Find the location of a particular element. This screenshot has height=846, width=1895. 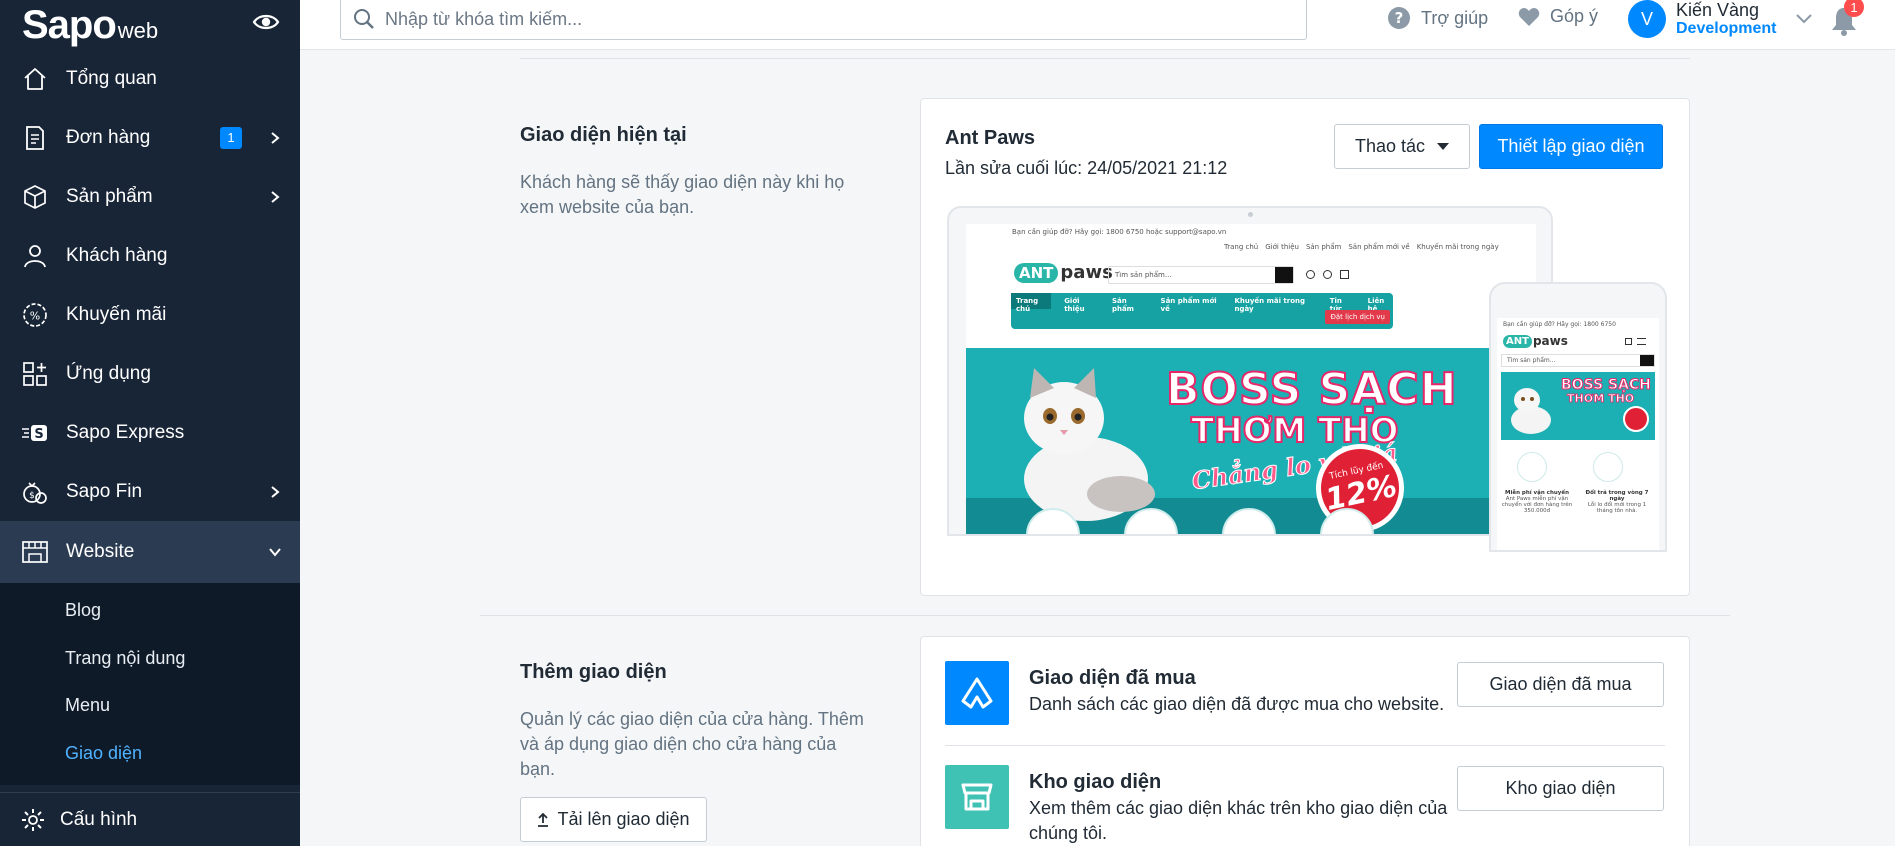

feedback-label: Góp ý is located at coordinates (1574, 16).